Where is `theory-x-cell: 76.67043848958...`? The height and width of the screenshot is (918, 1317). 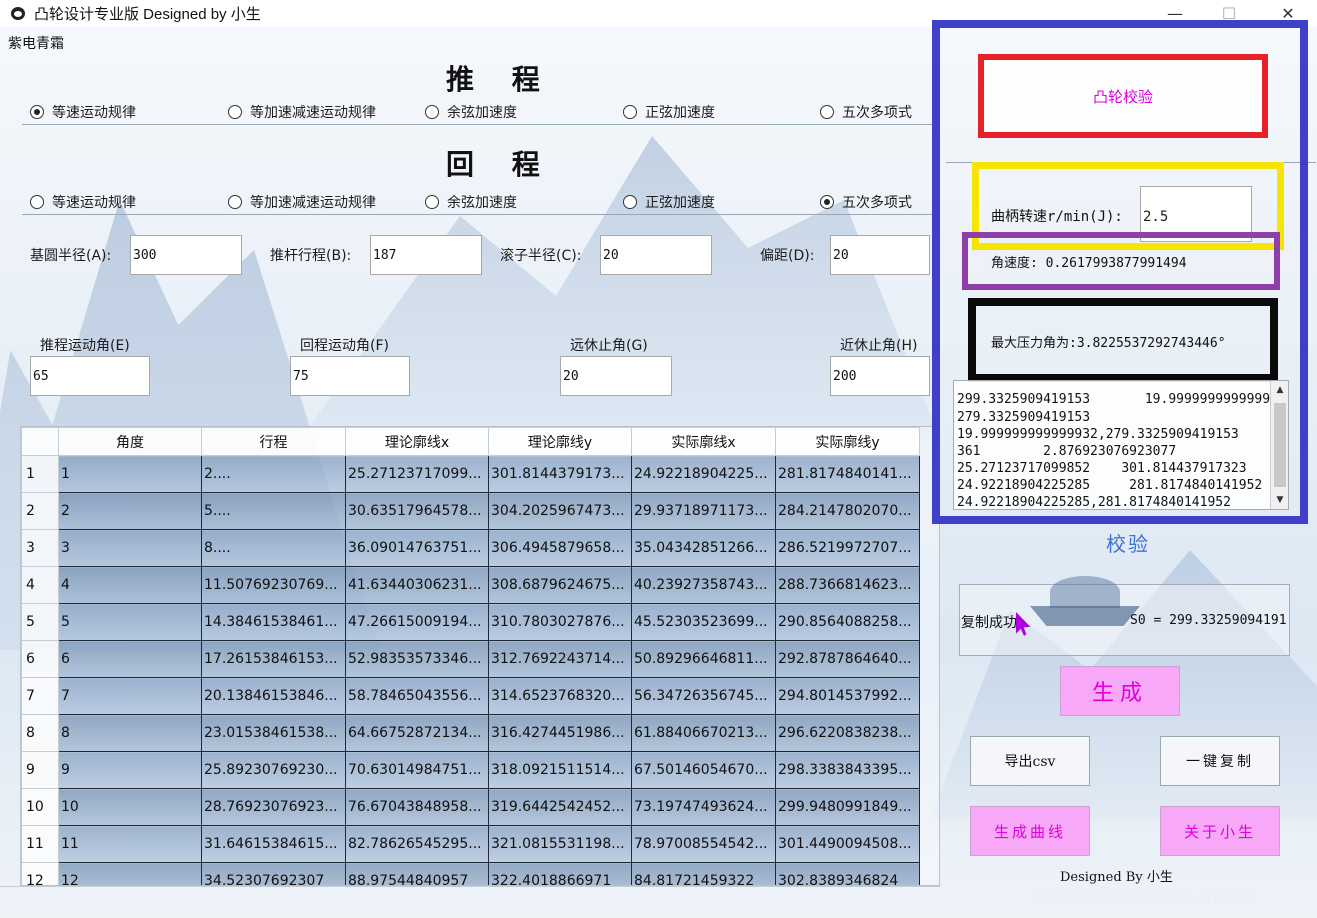
theory-x-cell: 76.67043848958... is located at coordinates (417, 807).